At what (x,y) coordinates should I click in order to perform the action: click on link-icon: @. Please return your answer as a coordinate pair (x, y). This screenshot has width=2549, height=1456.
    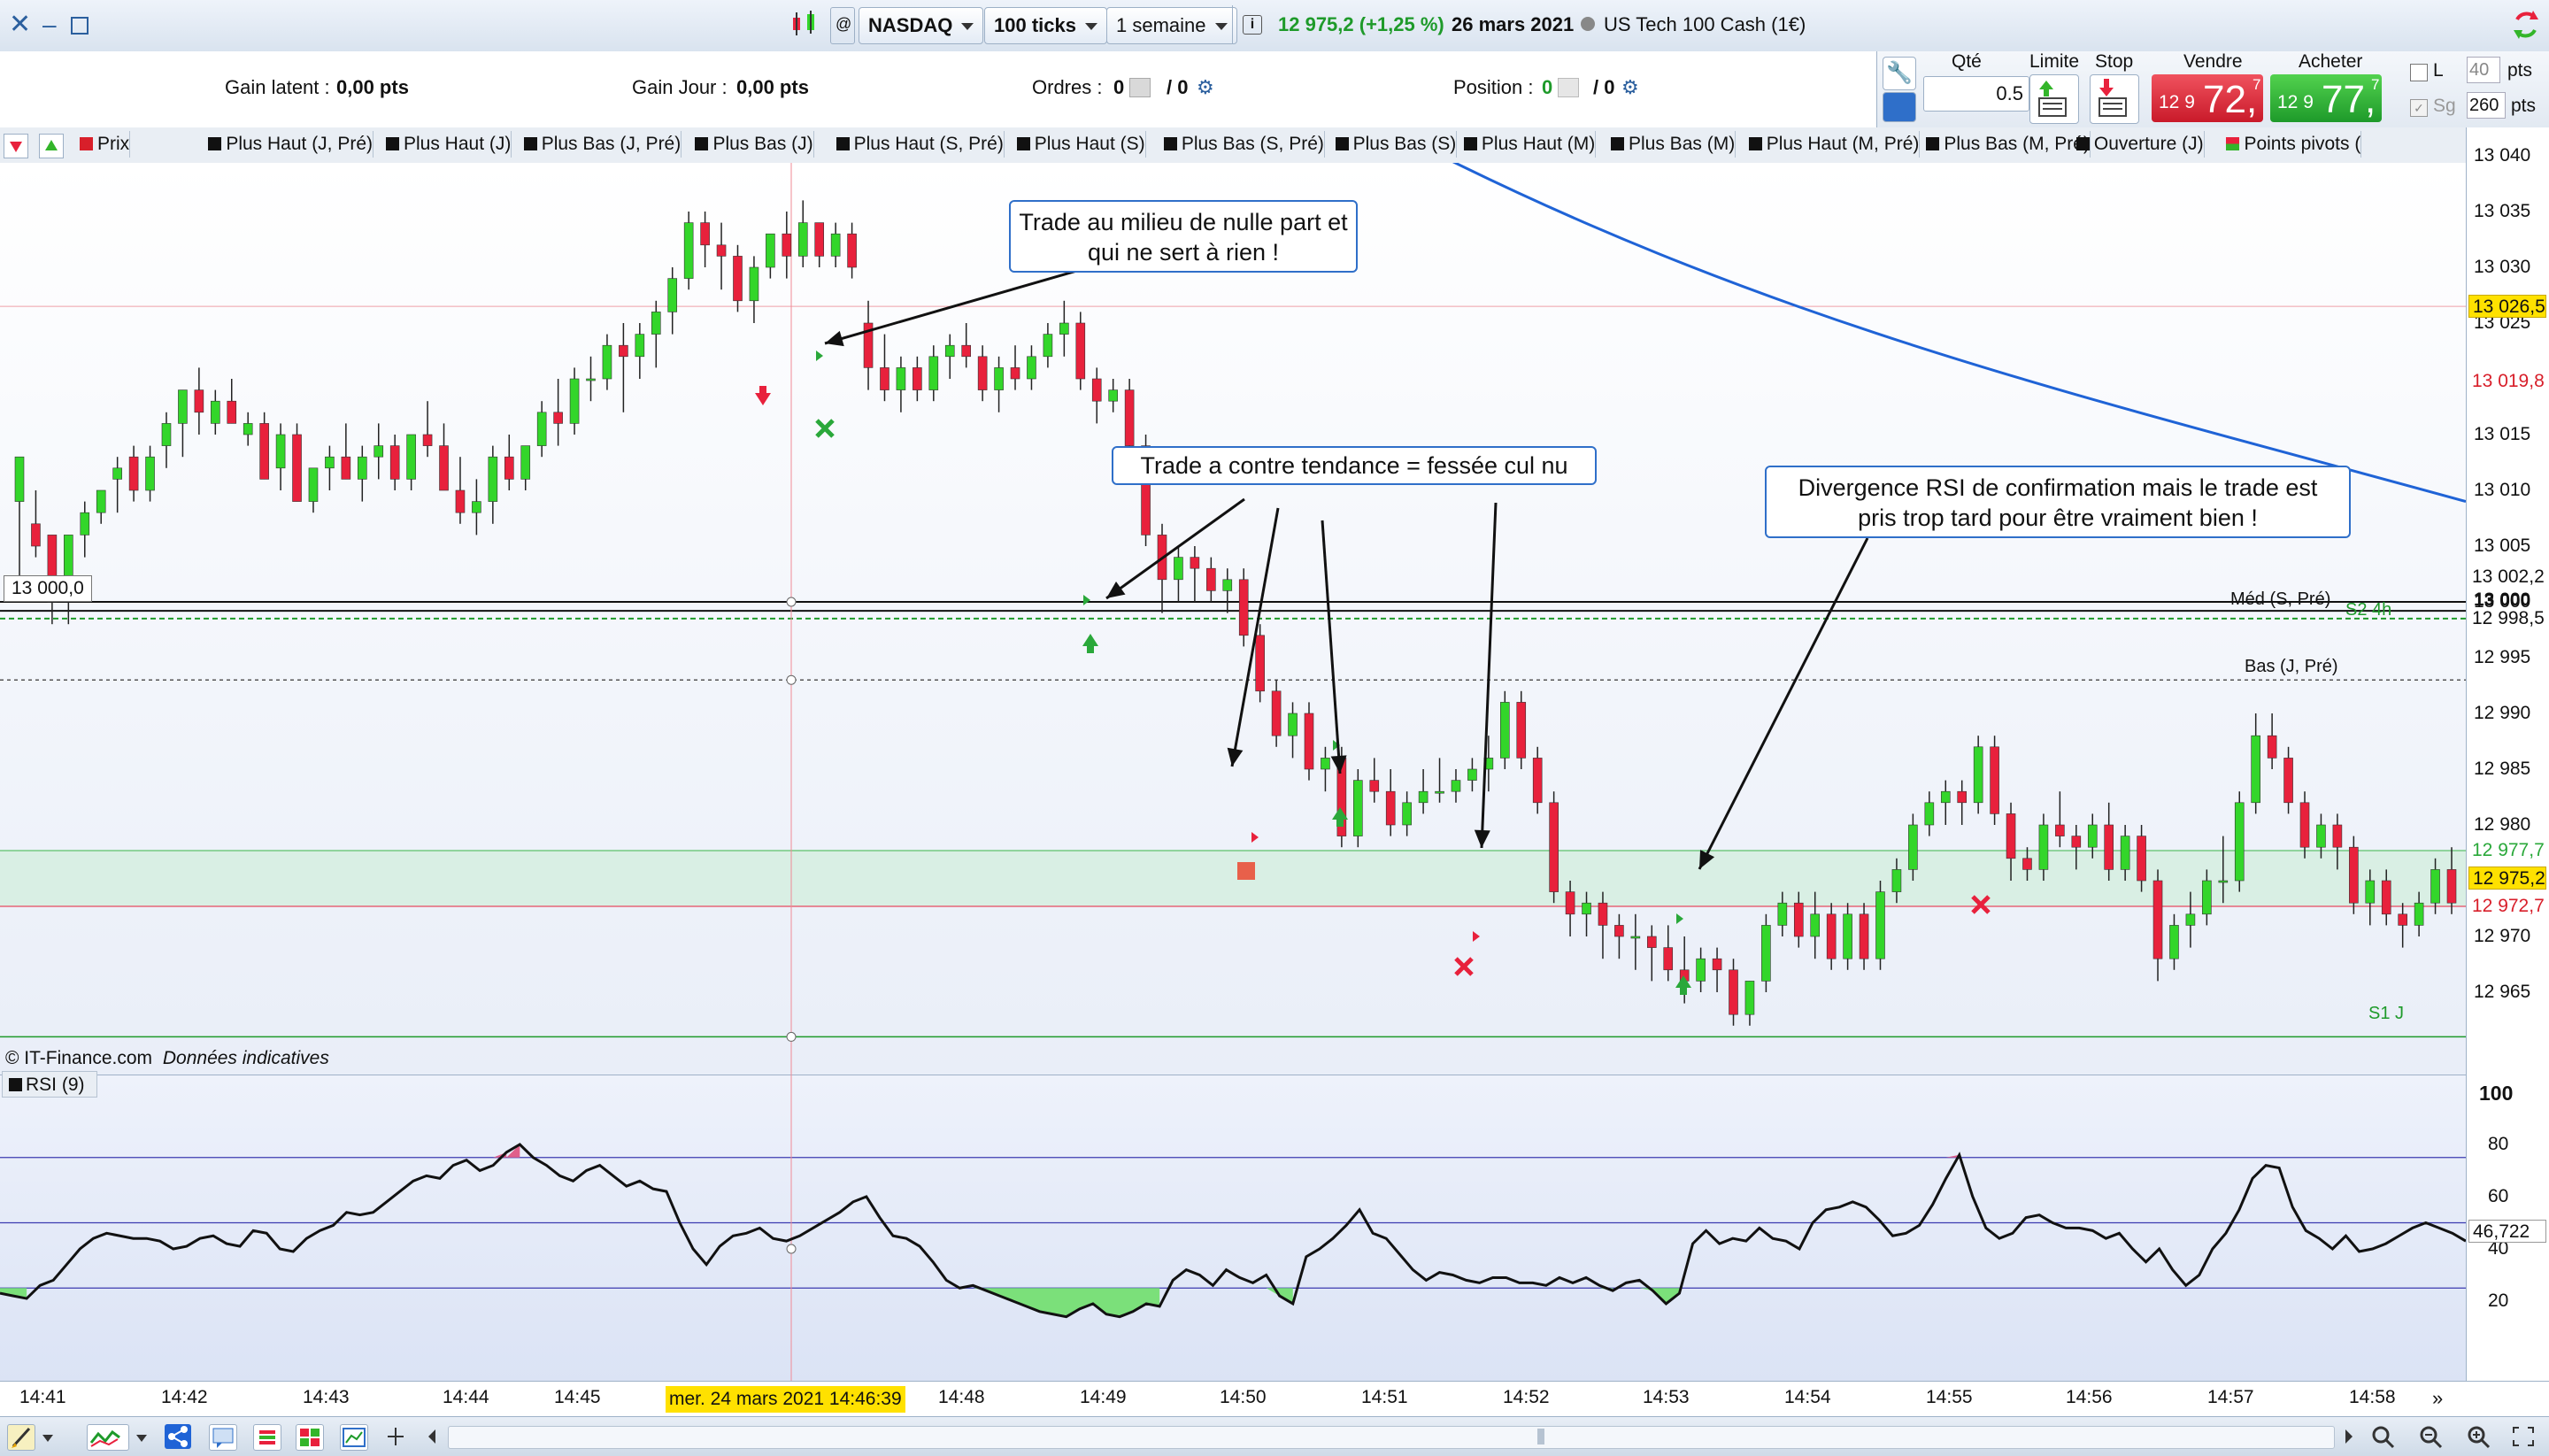
    Looking at the image, I should click on (843, 25).